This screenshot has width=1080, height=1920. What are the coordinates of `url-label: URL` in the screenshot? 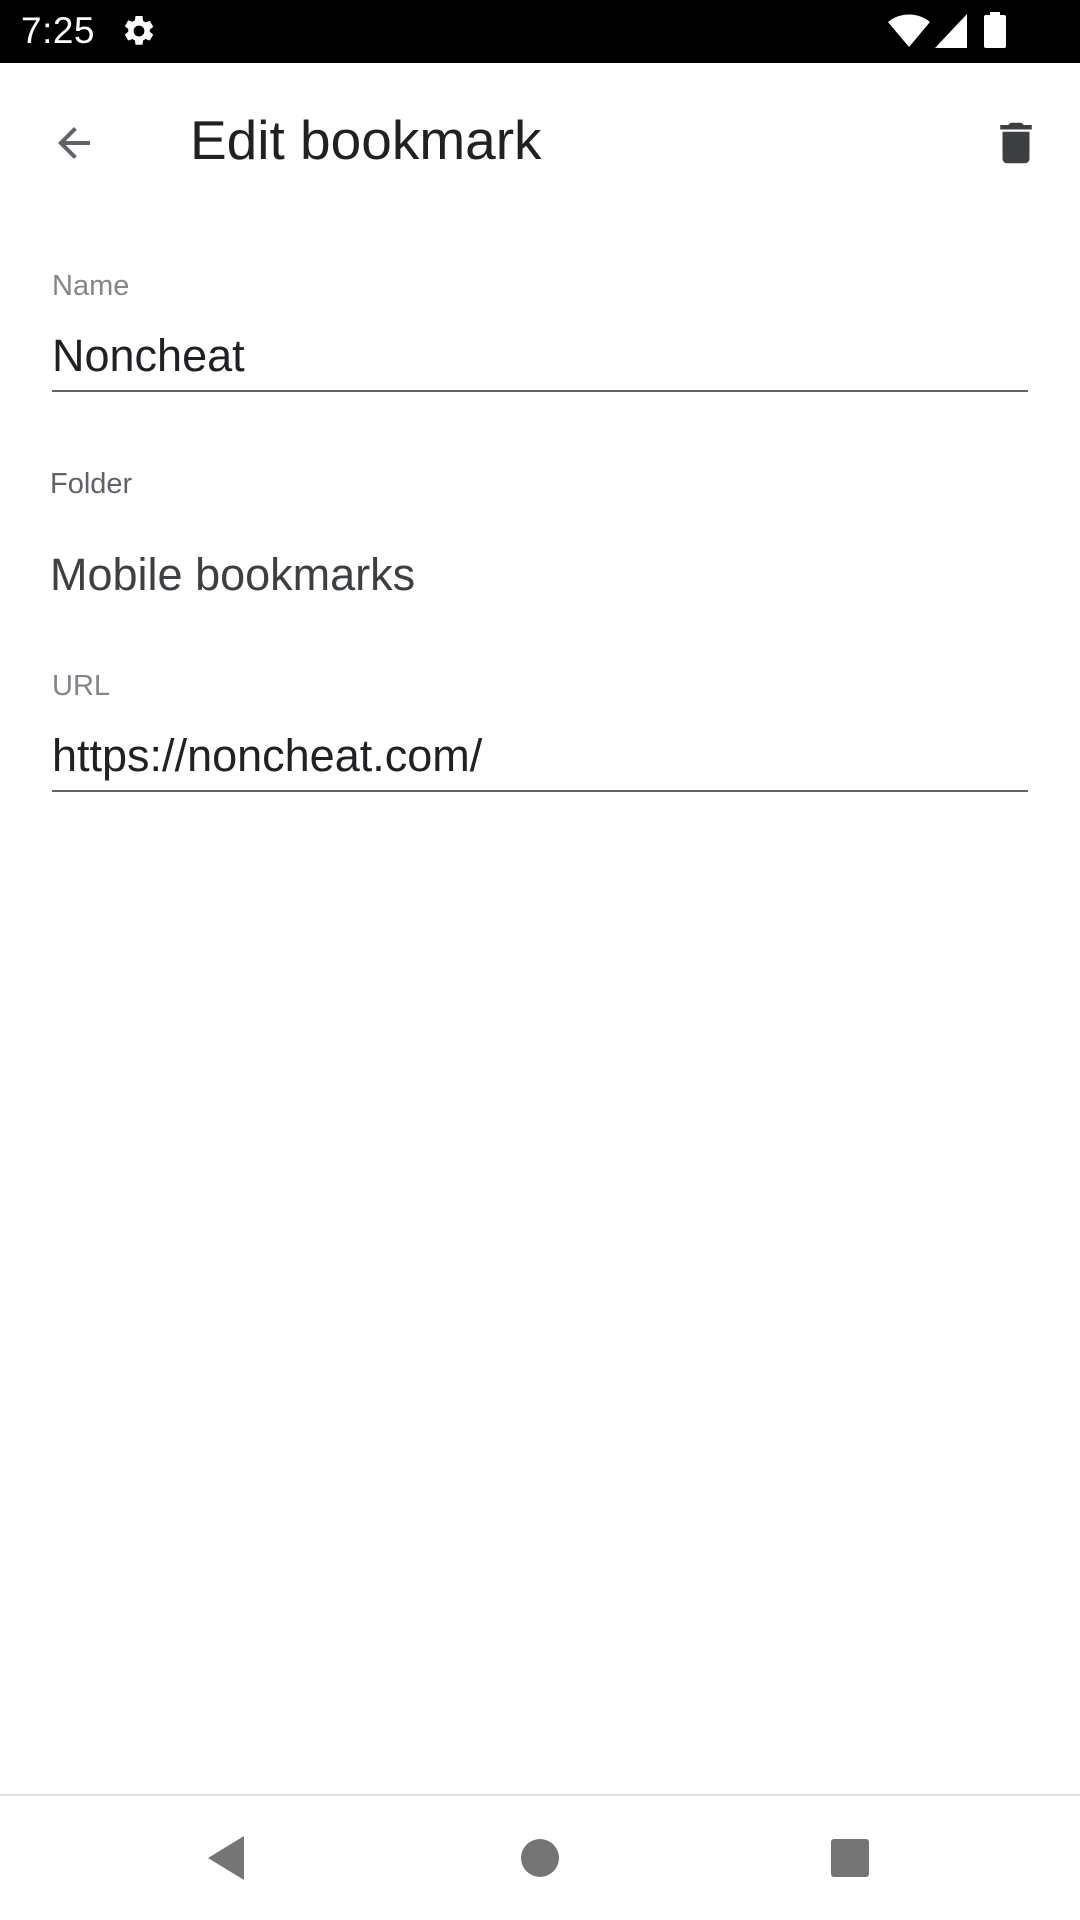 It's located at (81, 686).